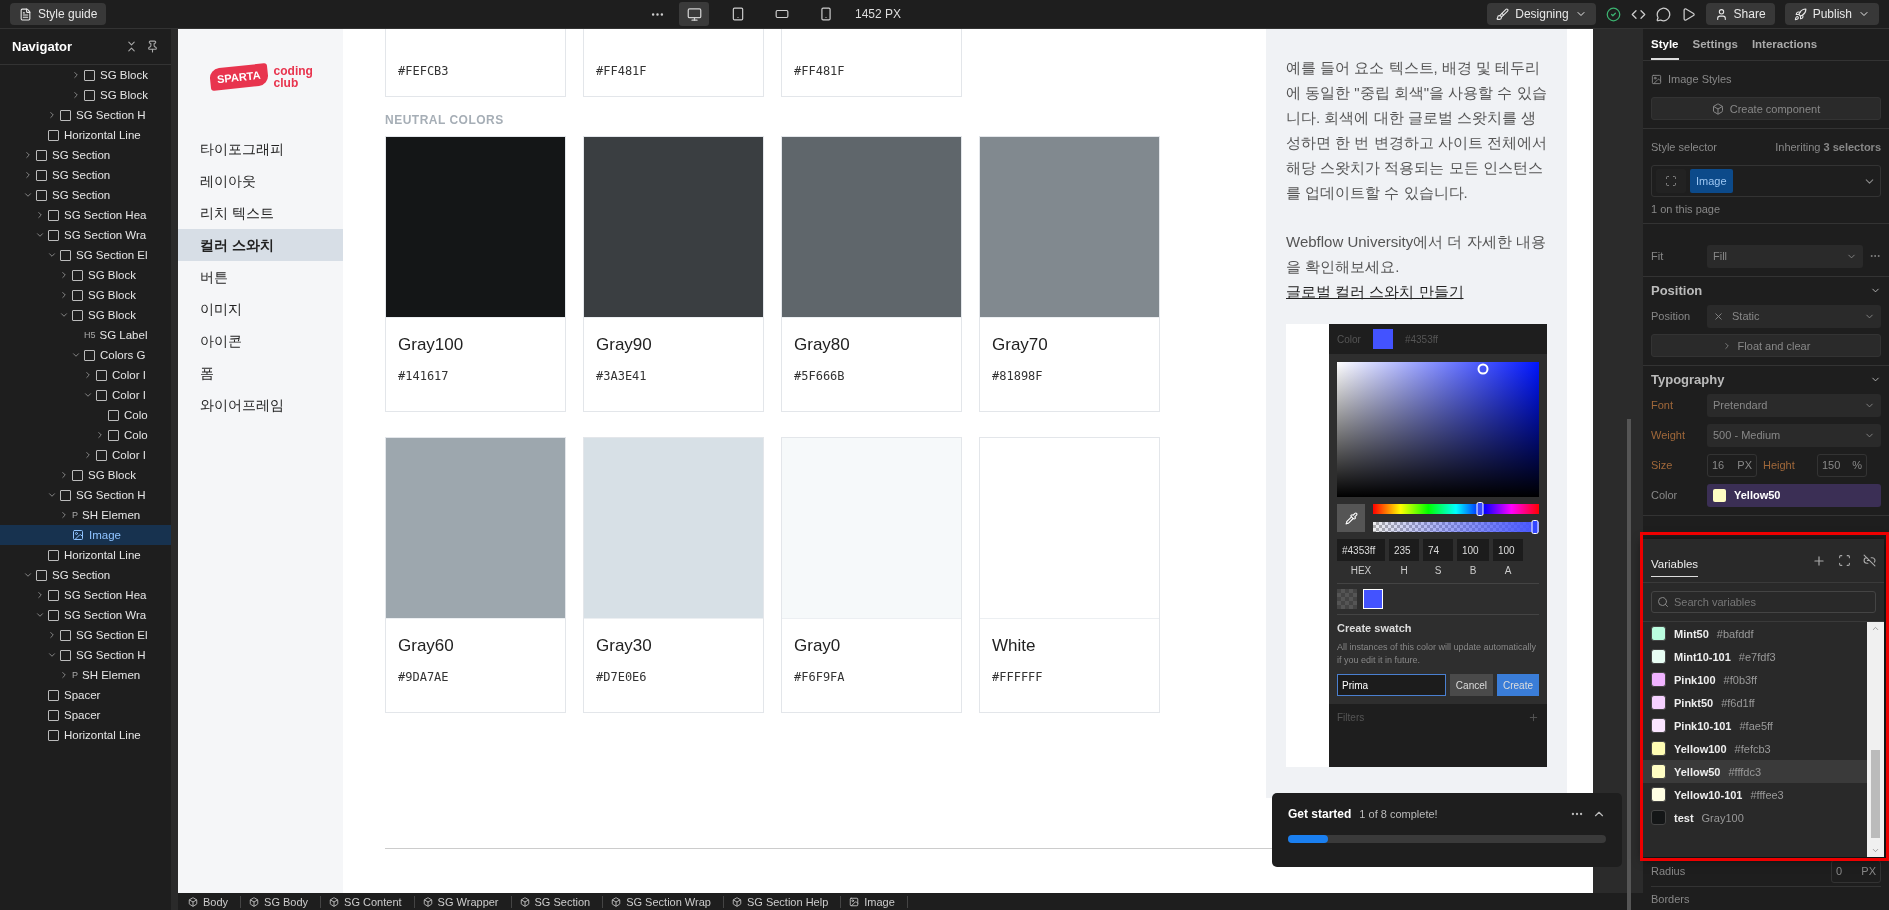 The image size is (1889, 910). What do you see at coordinates (1794, 405) in the screenshot?
I see `font-dropdown: Pretendard` at bounding box center [1794, 405].